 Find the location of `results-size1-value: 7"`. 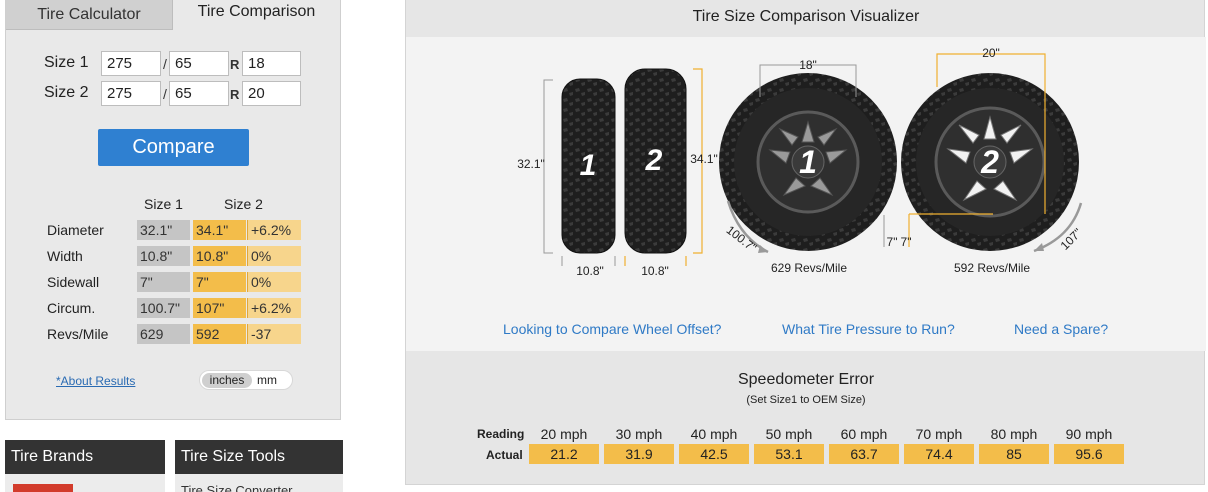

results-size1-value: 7" is located at coordinates (163, 282).